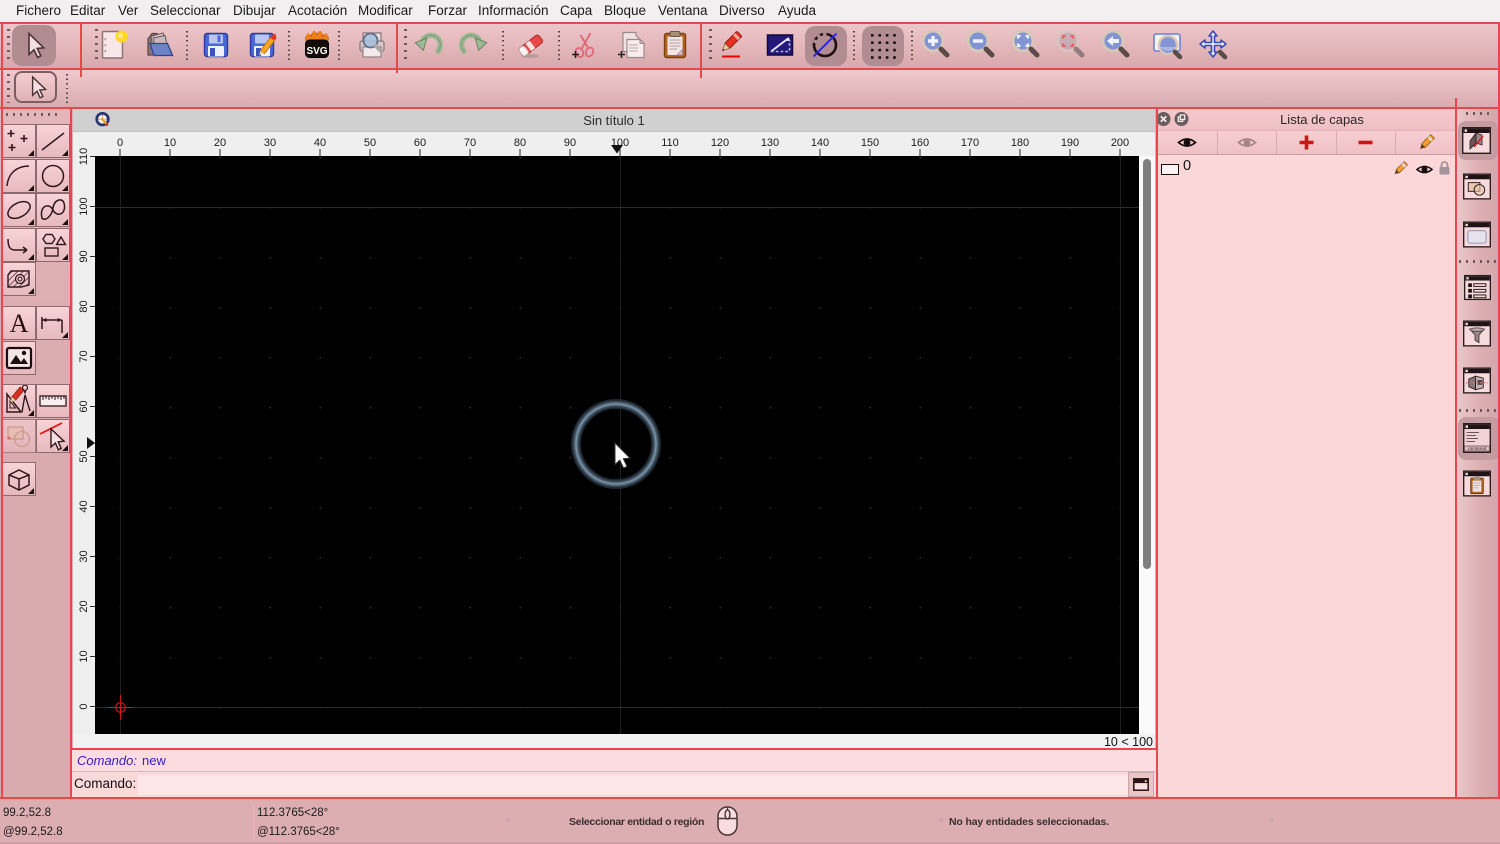  What do you see at coordinates (970, 143) in the screenshot?
I see `svg-text: 170` at bounding box center [970, 143].